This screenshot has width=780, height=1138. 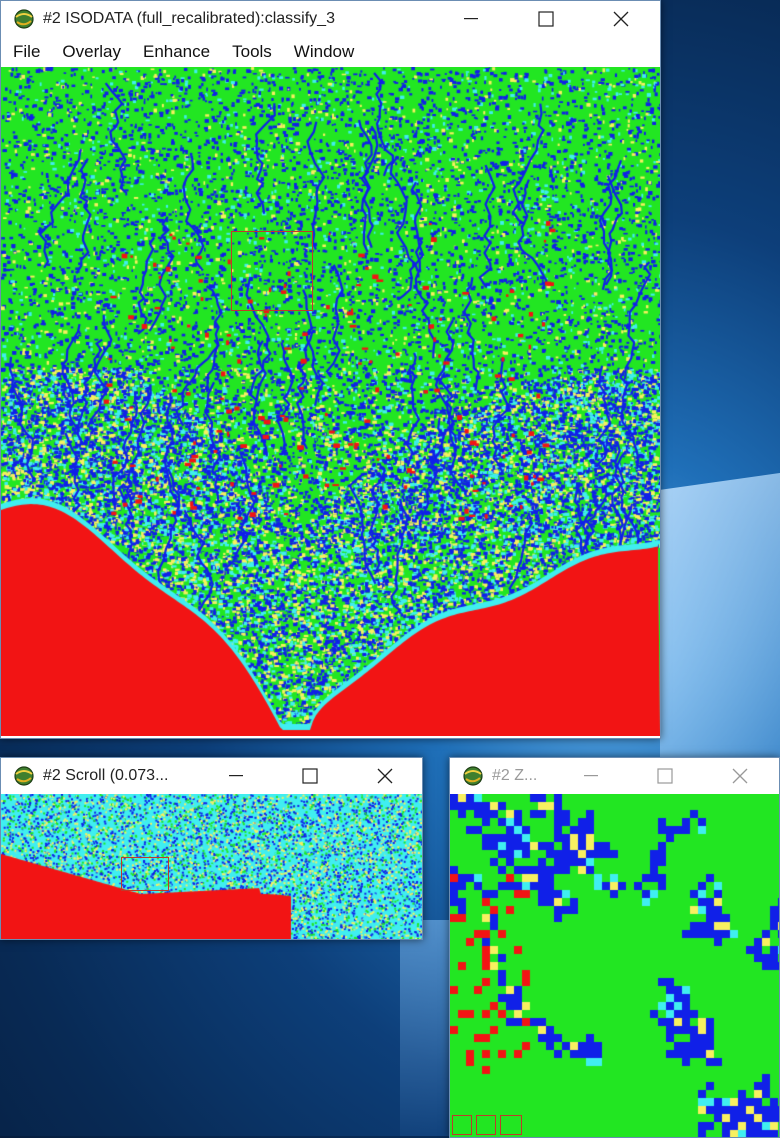 I want to click on menu-tools: Tools, so click(x=252, y=52).